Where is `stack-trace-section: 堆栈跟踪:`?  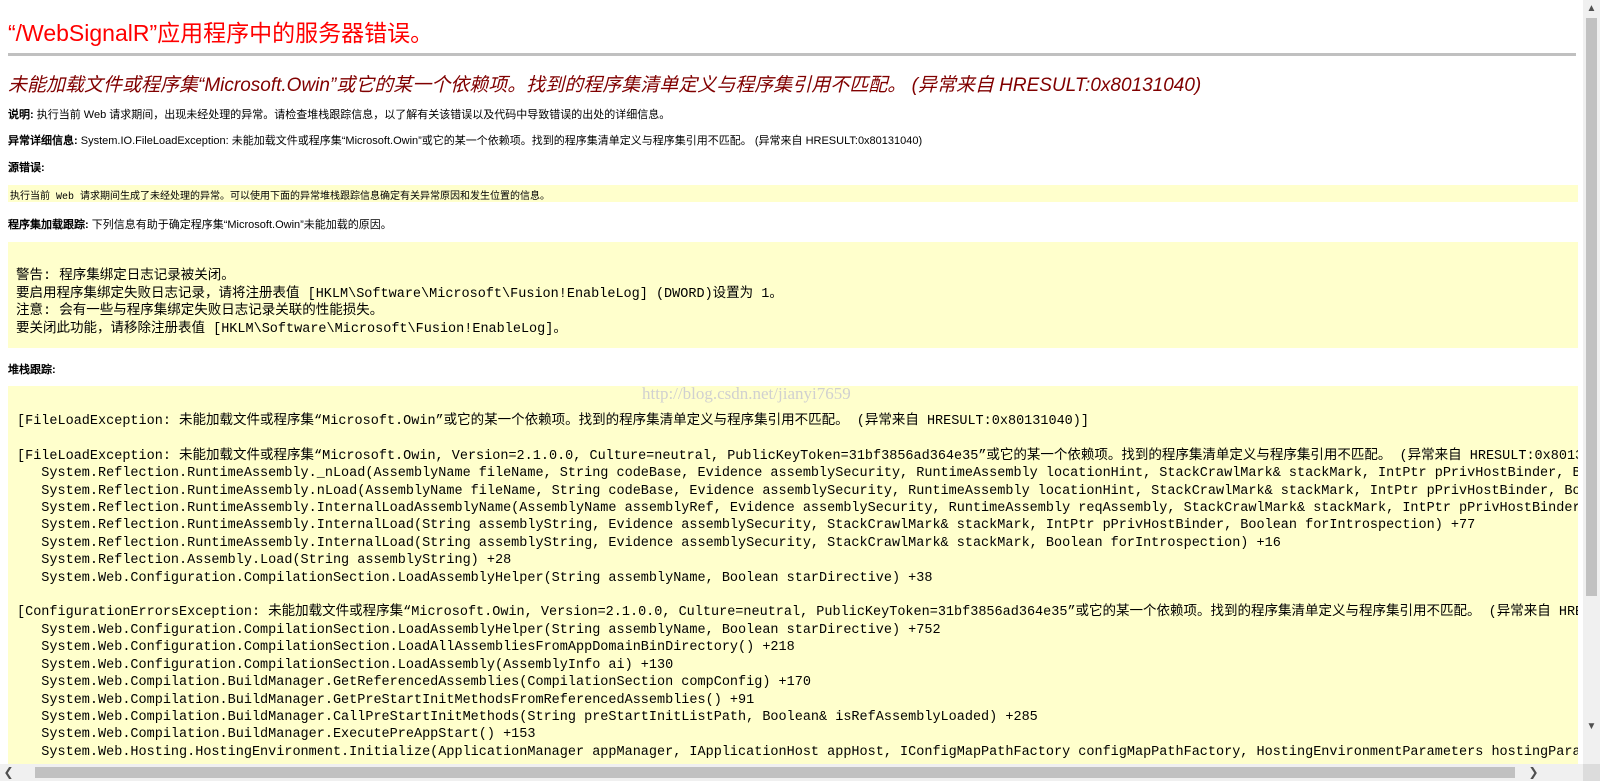
stack-trace-section: 堆栈跟踪: is located at coordinates (32, 369).